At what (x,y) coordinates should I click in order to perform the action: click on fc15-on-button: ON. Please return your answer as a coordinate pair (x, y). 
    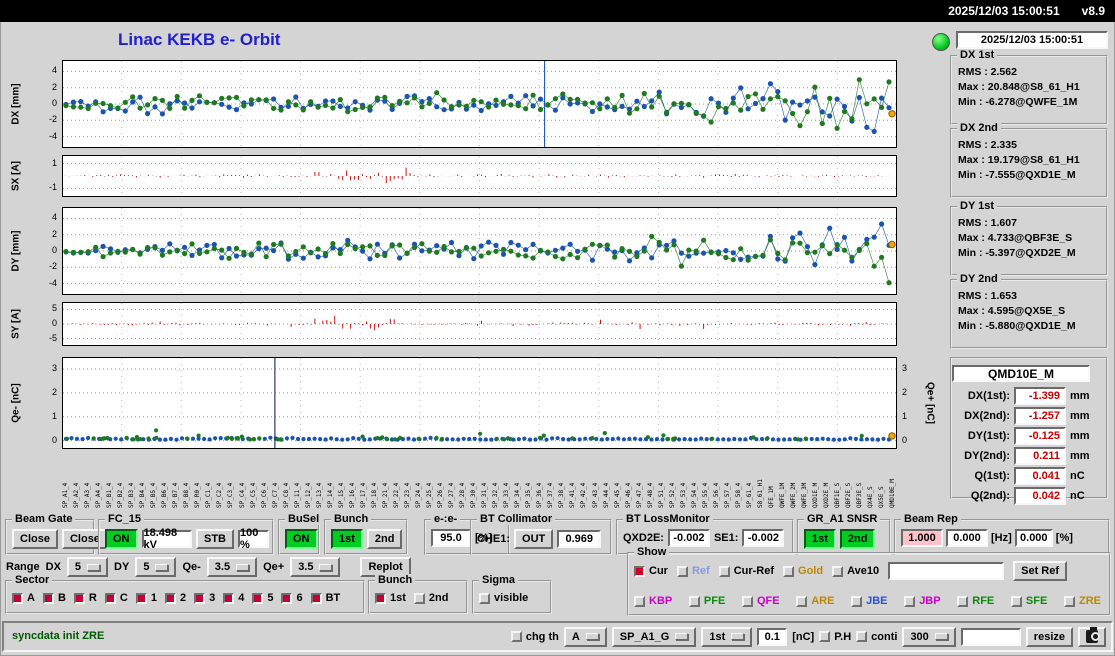
    Looking at the image, I should click on (121, 539).